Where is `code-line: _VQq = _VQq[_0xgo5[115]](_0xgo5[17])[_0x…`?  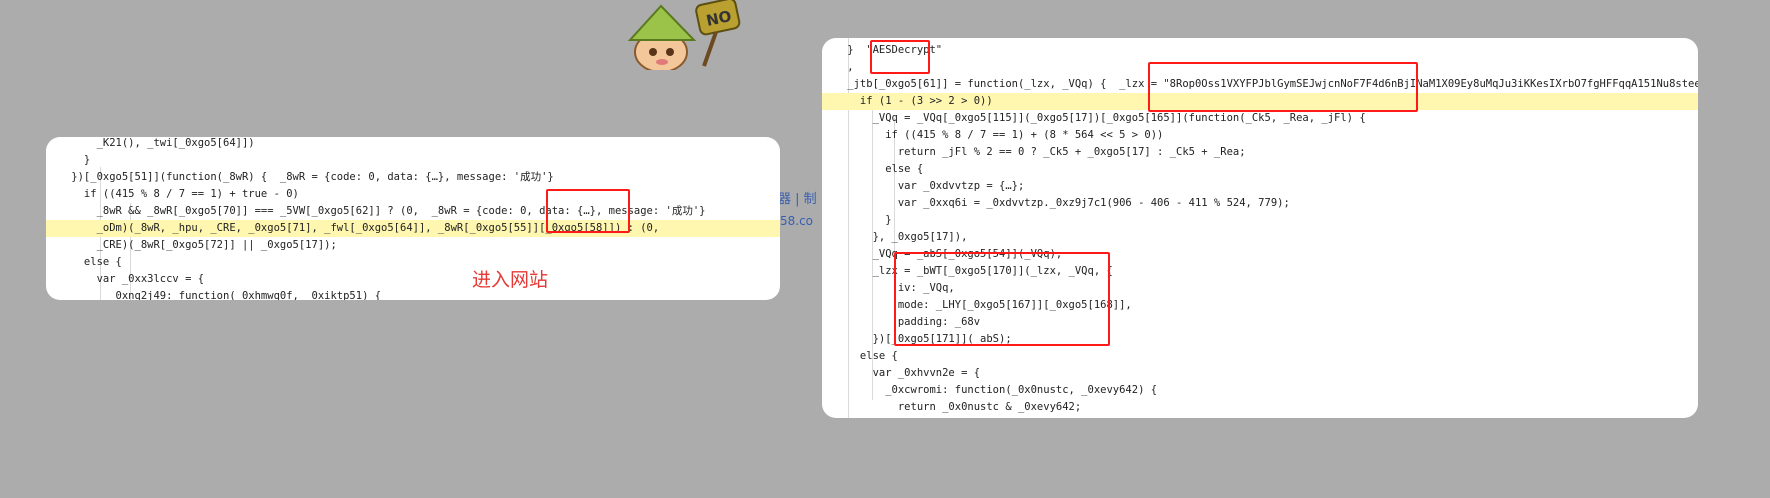 code-line: _VQq = _VQq[_0xgo5[115]](_0xgo5[17])[_0x… is located at coordinates (1094, 118).